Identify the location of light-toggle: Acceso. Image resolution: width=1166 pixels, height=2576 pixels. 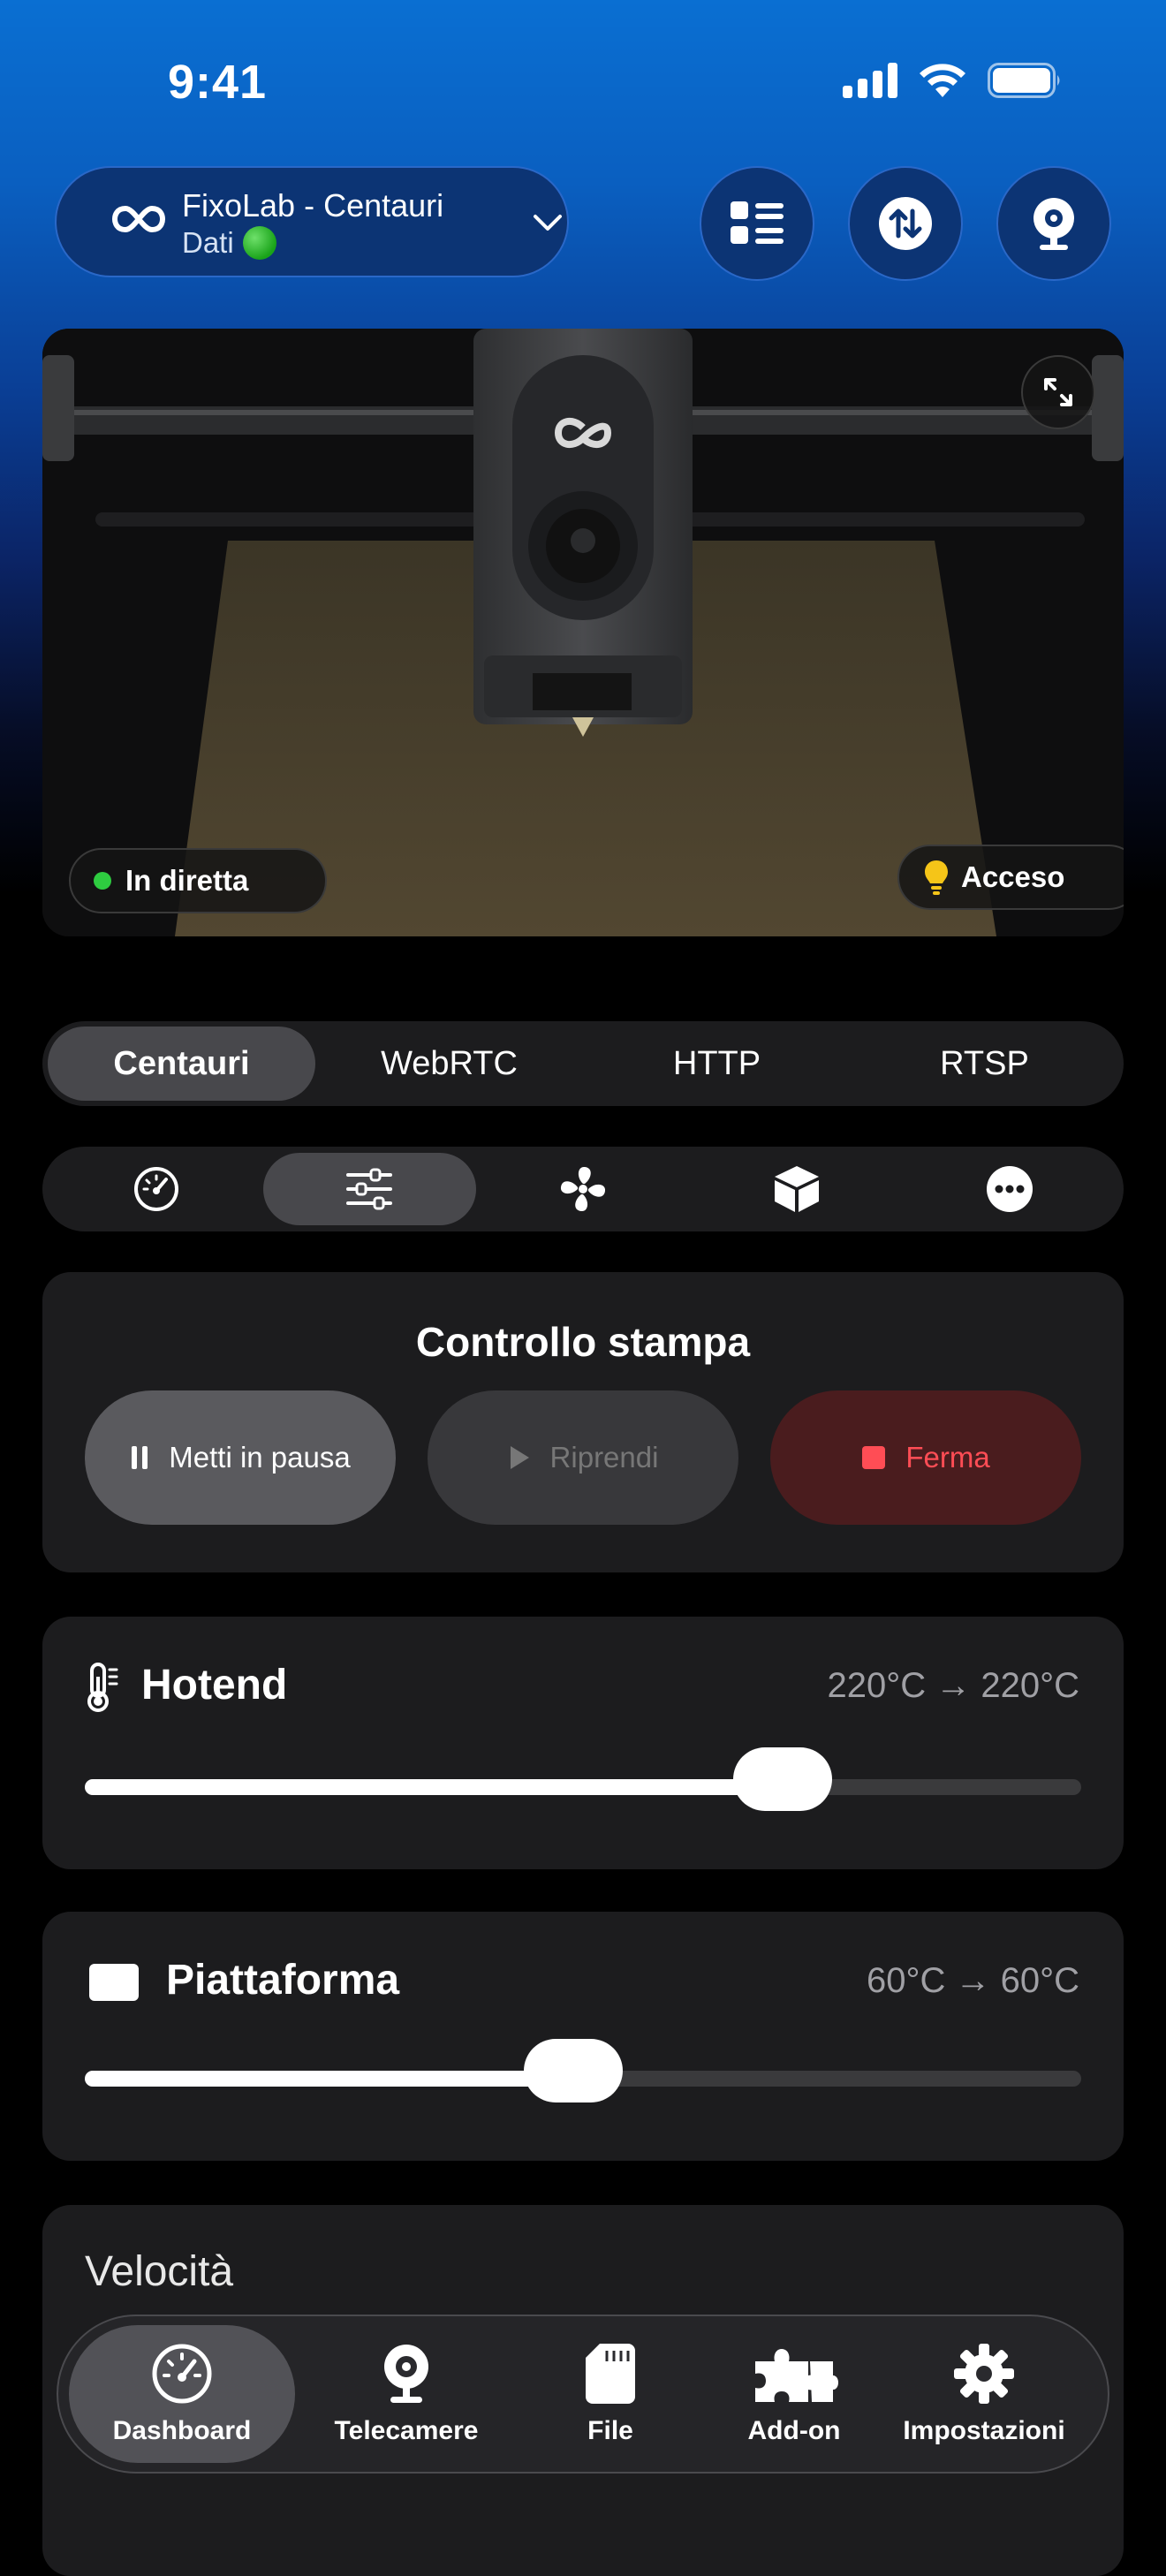
(1010, 878).